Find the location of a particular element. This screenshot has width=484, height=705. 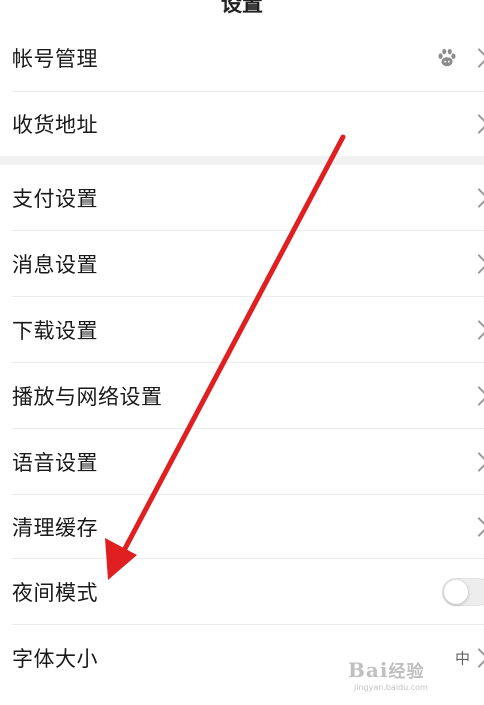

row-label: 下载设置 is located at coordinates (55, 331).